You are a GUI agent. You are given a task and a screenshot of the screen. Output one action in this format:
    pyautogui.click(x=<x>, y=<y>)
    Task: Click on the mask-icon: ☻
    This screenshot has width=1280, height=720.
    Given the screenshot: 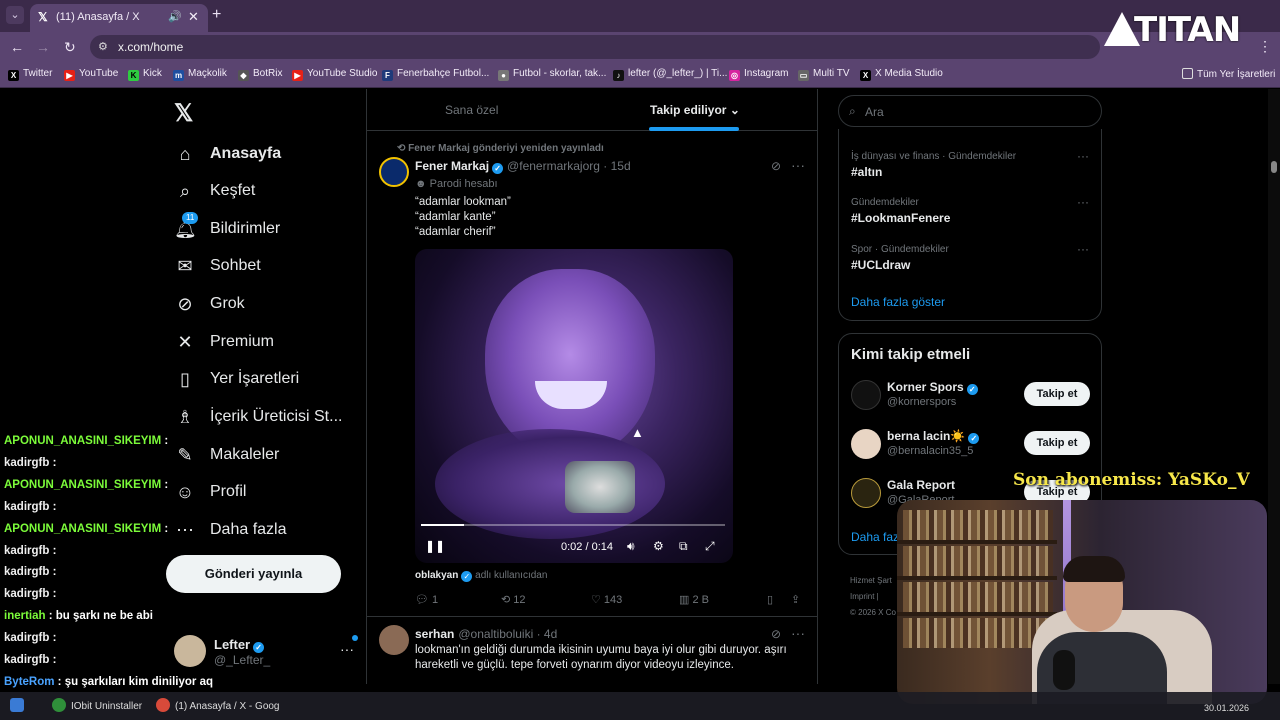 What is the action you would take?
    pyautogui.click(x=422, y=184)
    